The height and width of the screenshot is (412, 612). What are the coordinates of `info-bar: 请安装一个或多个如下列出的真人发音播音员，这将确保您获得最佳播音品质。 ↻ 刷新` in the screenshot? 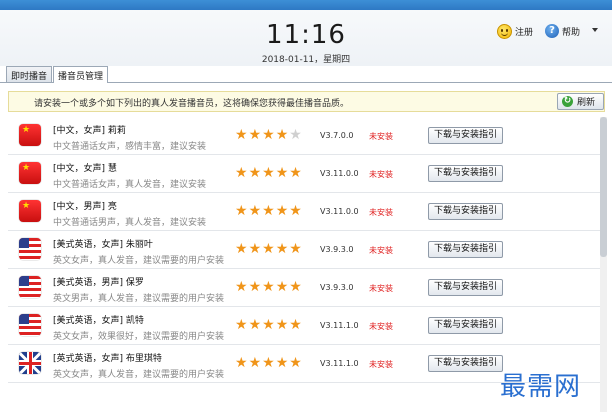 It's located at (306, 101).